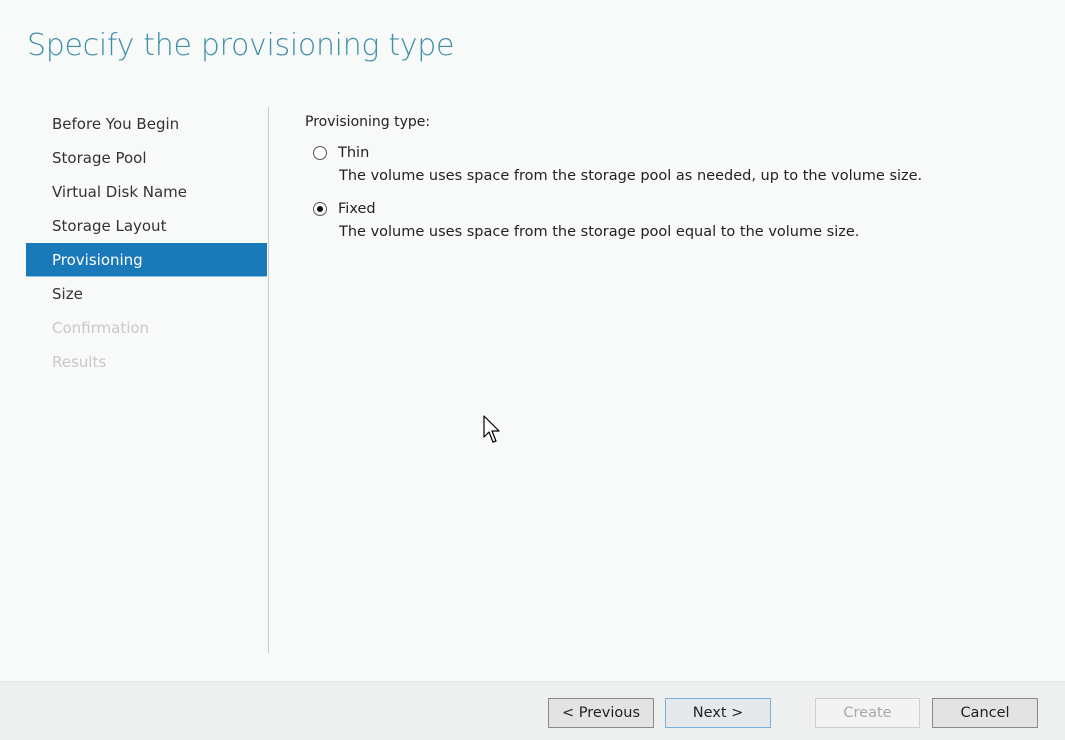 The height and width of the screenshot is (740, 1065). What do you see at coordinates (79, 362) in the screenshot?
I see `step-results: Results` at bounding box center [79, 362].